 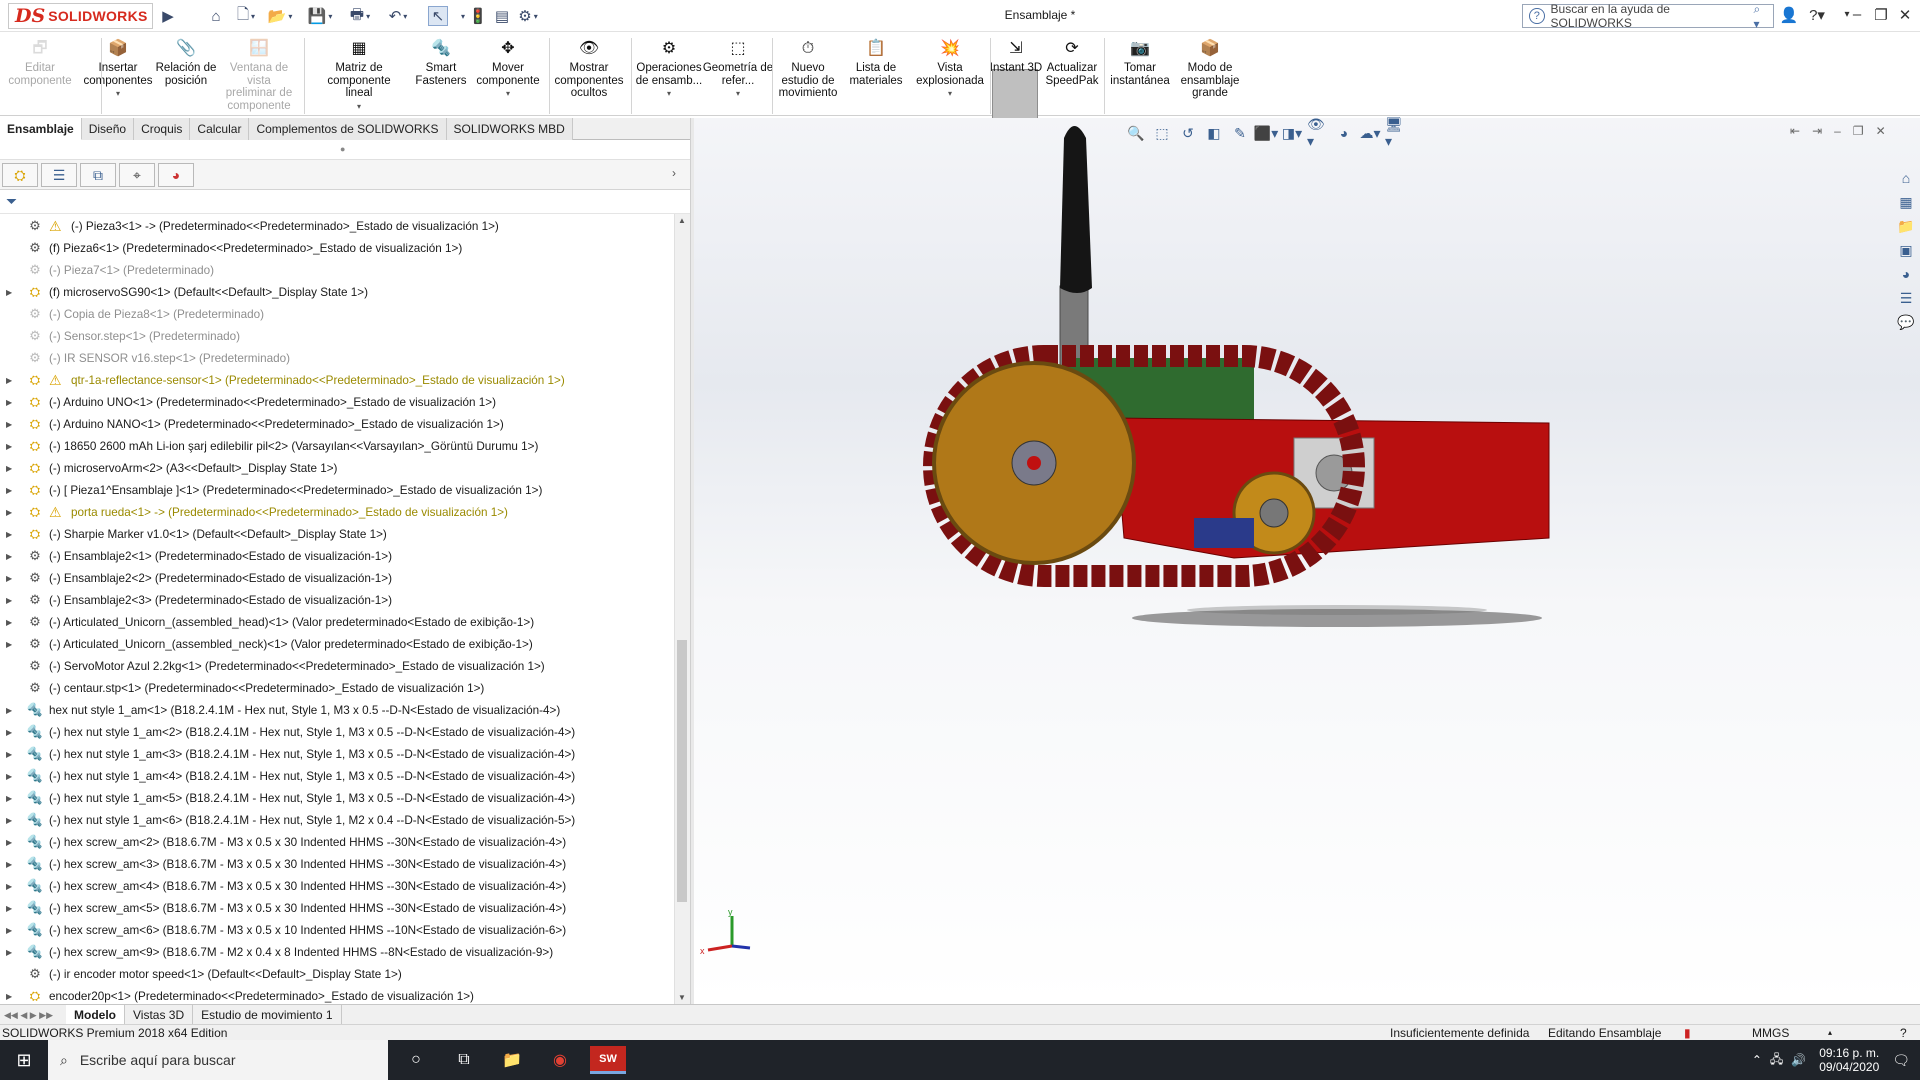 I want to click on design-library-icon: ▦, so click(x=1906, y=202).